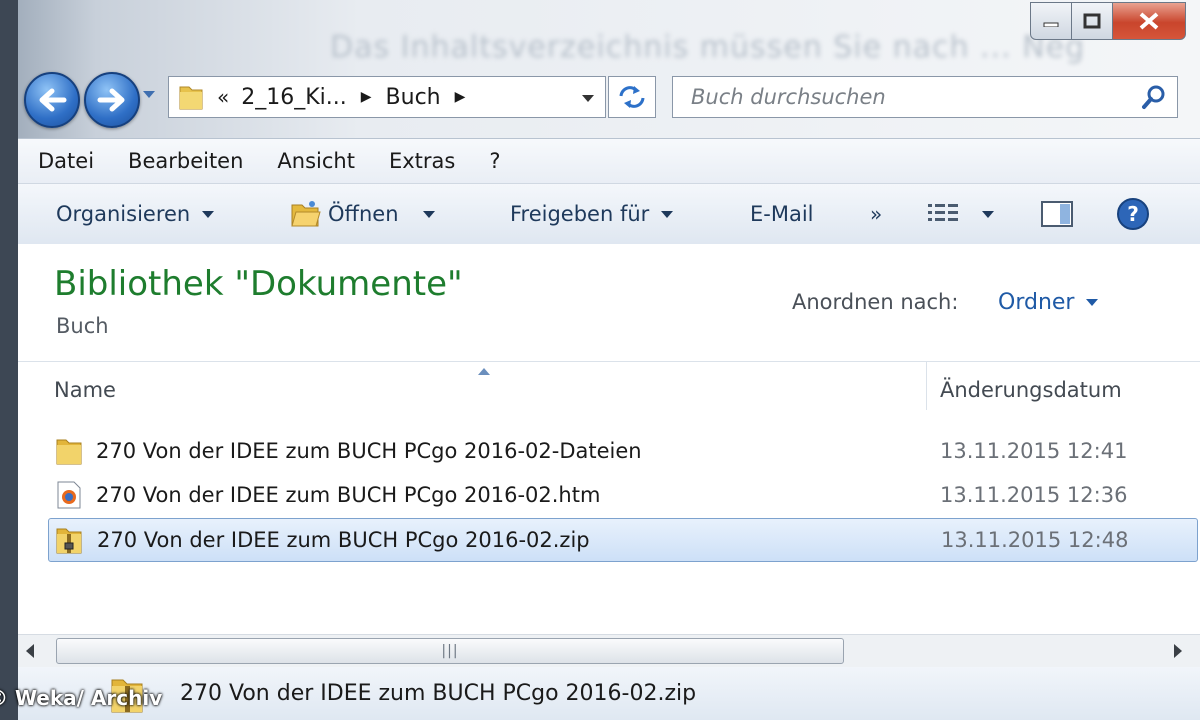 This screenshot has height=720, width=1200. Describe the element at coordinates (66, 161) in the screenshot. I see `menu-datei: Datei` at that location.